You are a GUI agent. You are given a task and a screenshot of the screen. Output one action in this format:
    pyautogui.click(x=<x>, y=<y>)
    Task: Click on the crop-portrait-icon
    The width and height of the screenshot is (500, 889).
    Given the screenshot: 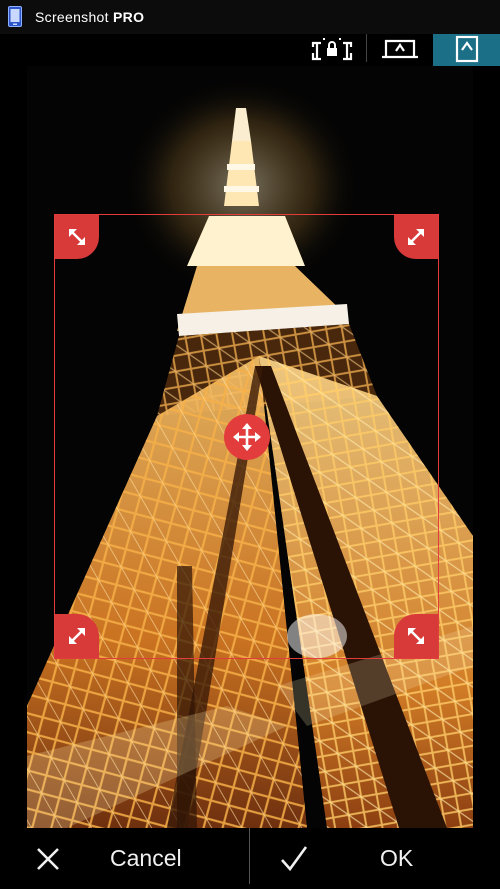 What is the action you would take?
    pyautogui.click(x=466, y=49)
    